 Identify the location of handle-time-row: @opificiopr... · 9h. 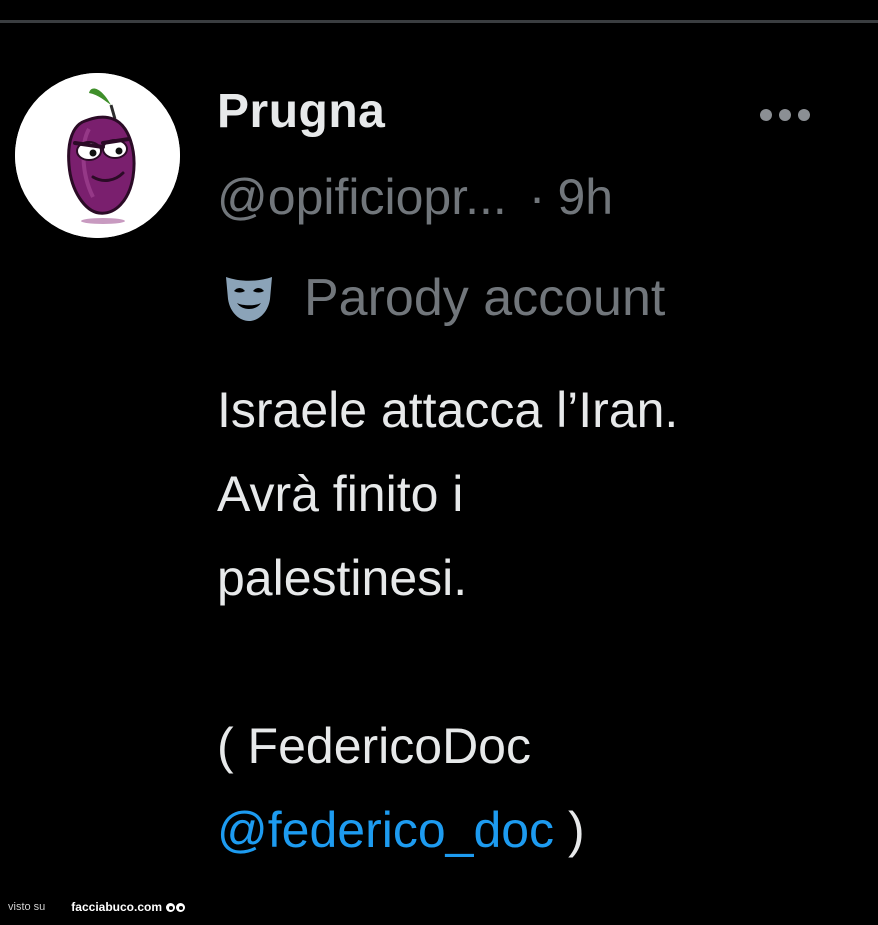
(415, 197).